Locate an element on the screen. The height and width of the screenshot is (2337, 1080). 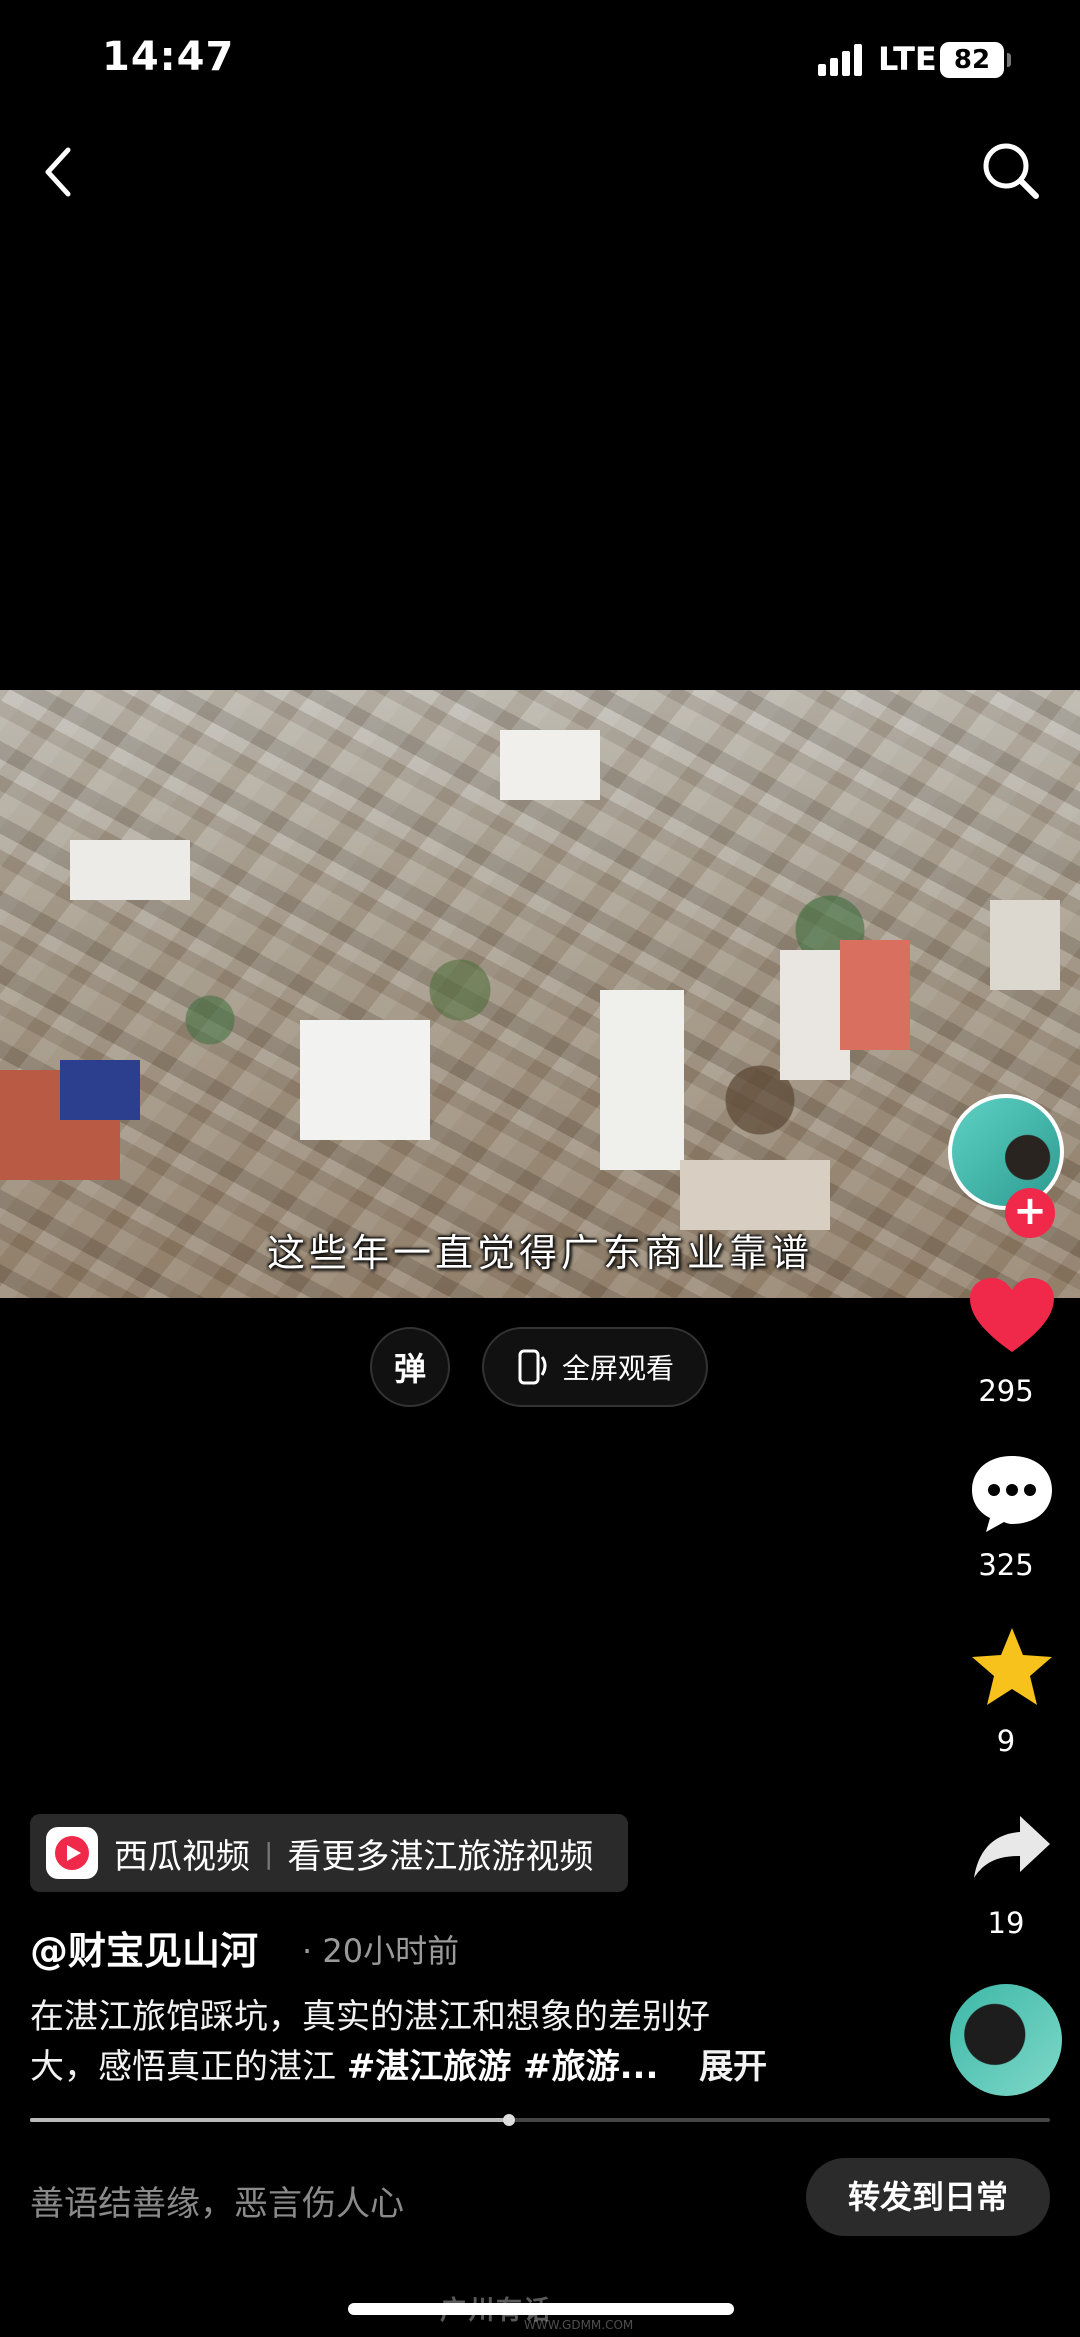
star-icon is located at coordinates (1012, 1666).